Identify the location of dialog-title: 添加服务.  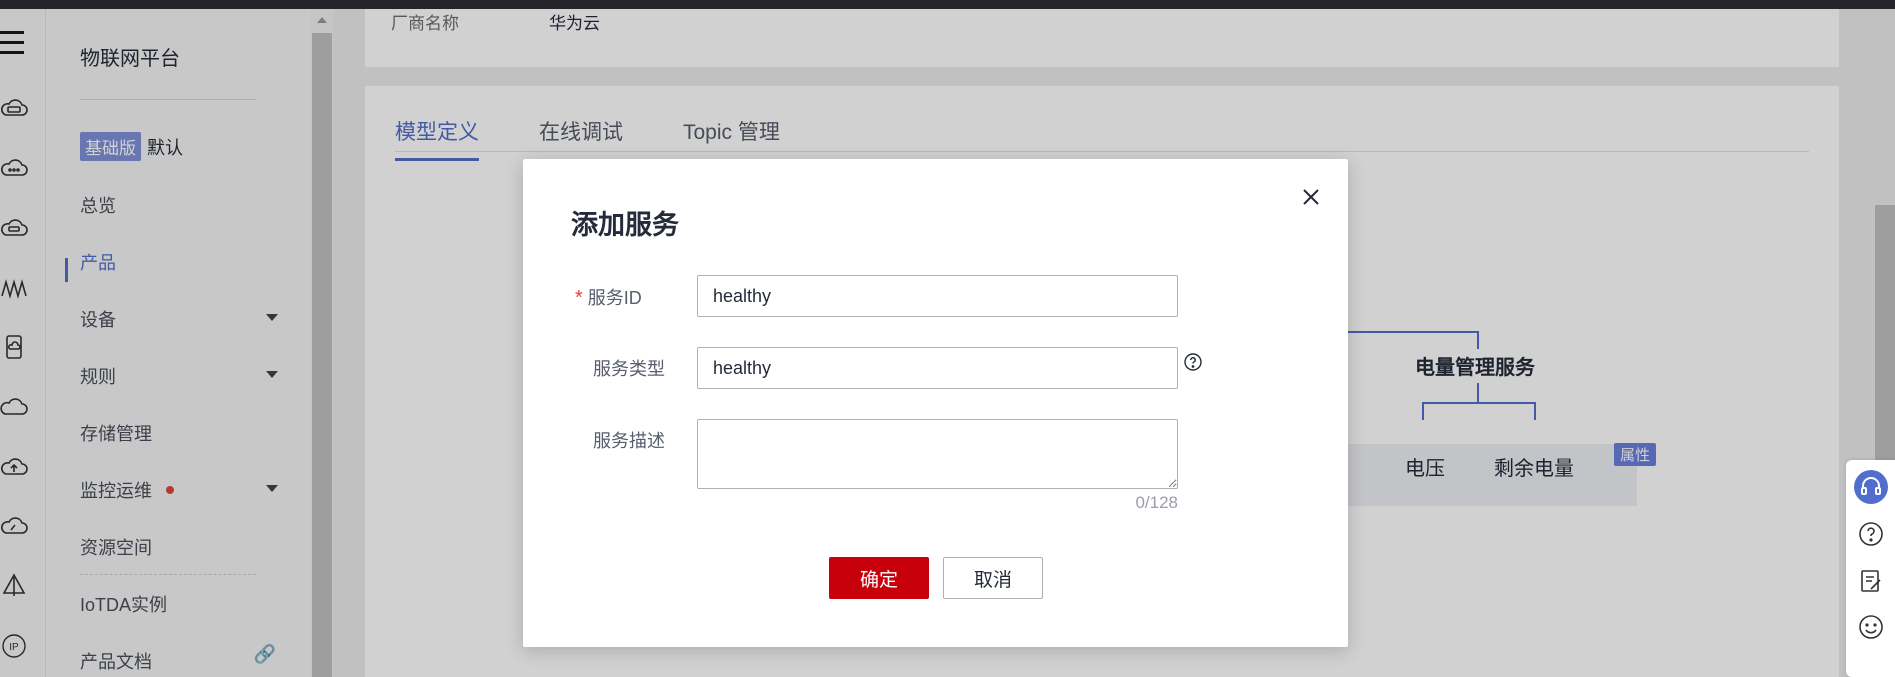
(625, 225).